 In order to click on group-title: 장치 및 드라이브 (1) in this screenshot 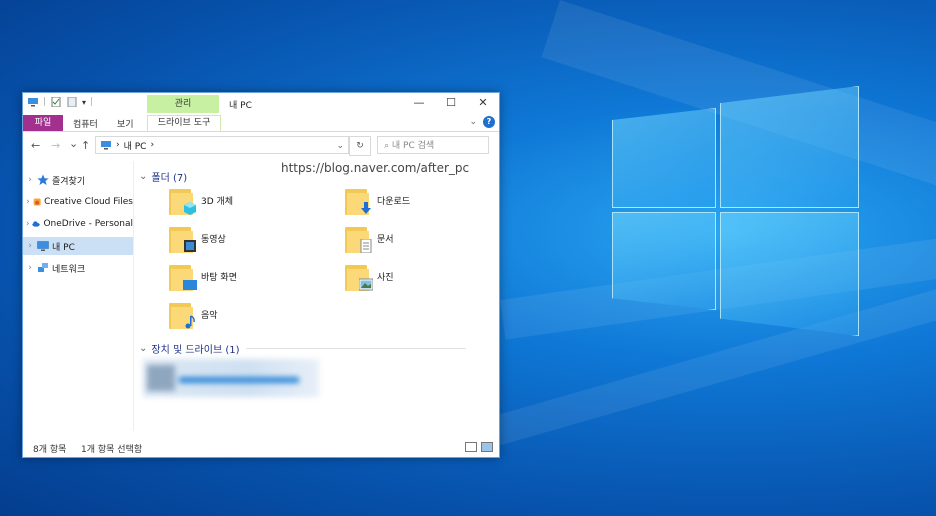, I will do `click(195, 350)`.